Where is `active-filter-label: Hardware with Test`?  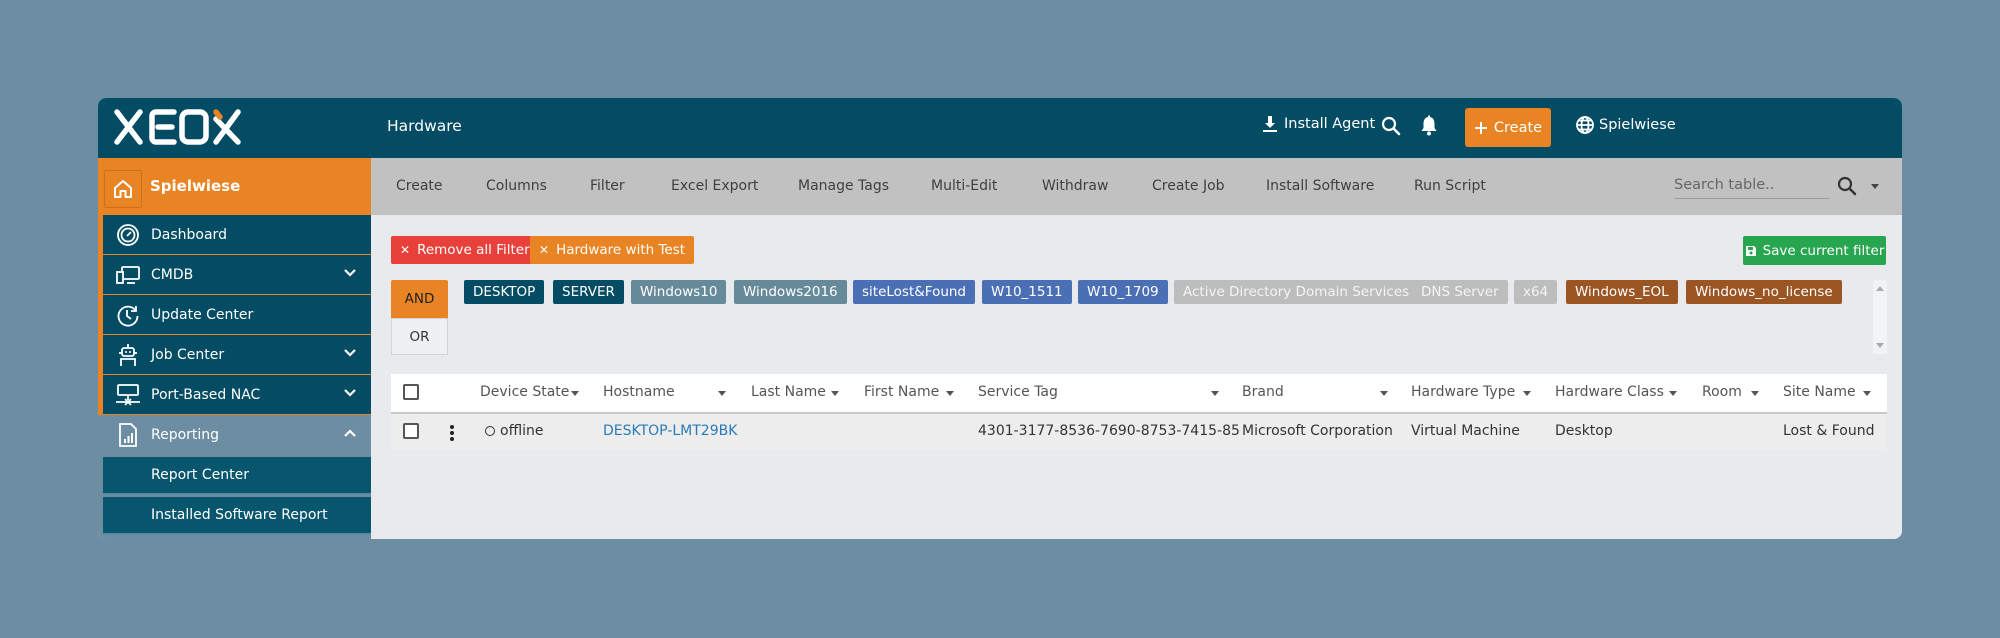 active-filter-label: Hardware with Test is located at coordinates (621, 250).